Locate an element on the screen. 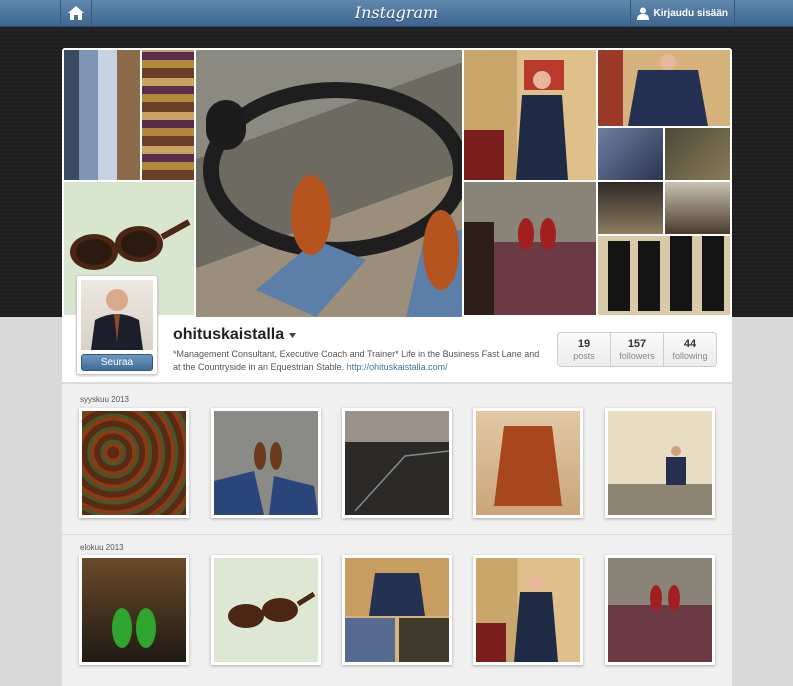  cover-photo-riding-boots is located at coordinates (664, 275).